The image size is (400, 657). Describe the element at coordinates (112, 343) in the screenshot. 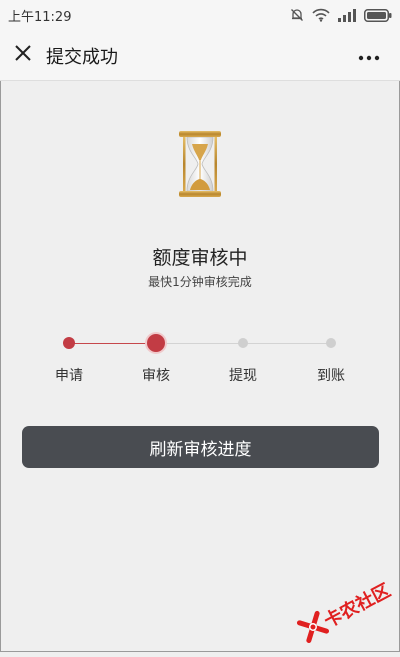

I see `progress-track-complete` at that location.